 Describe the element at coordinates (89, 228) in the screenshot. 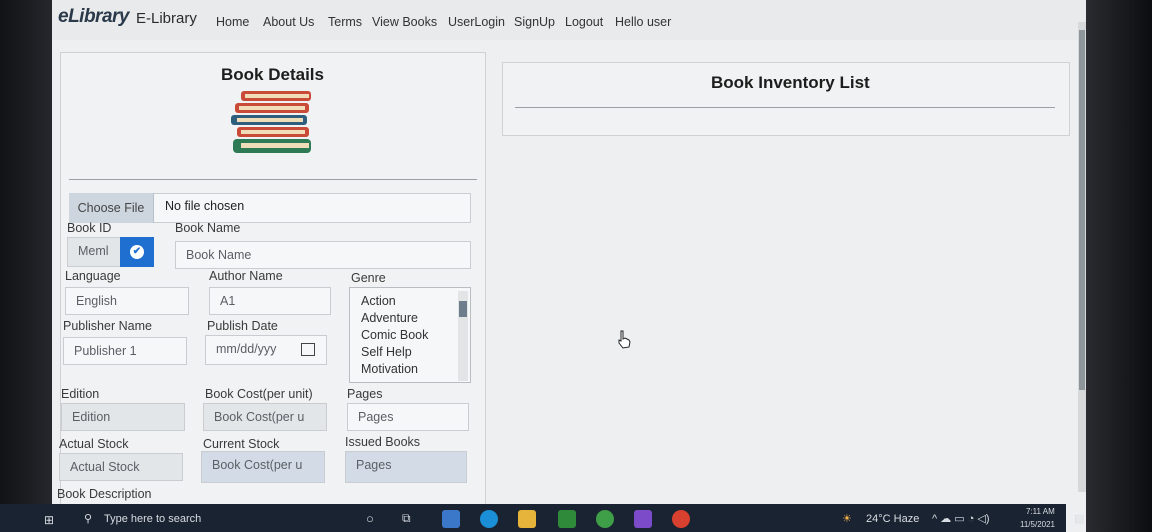

I see `book-id-label: Book ID` at that location.